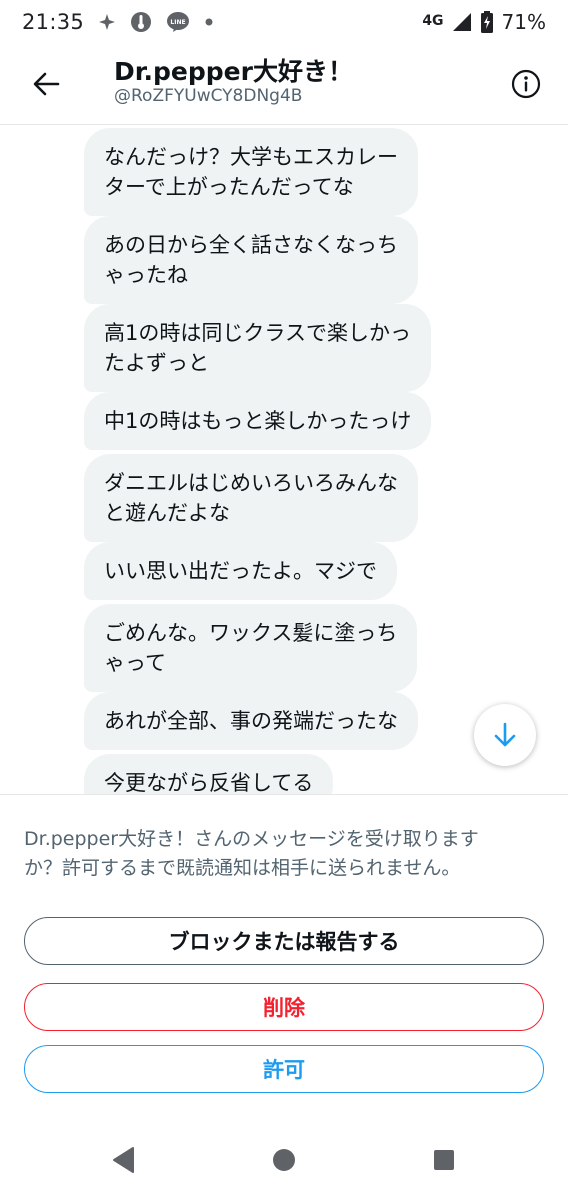  I want to click on message-line: ごめんな。ワックス髪に塗っち, so click(251, 633).